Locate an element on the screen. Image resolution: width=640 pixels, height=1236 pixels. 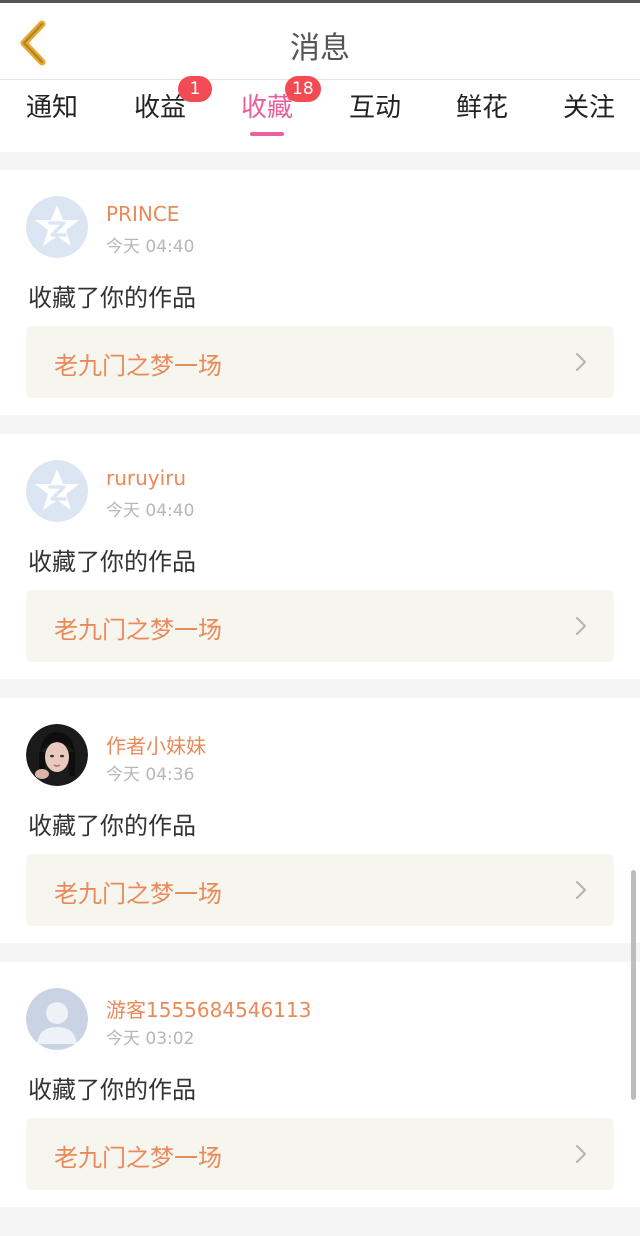
username-link: 作者小妹妹 is located at coordinates (156, 744).